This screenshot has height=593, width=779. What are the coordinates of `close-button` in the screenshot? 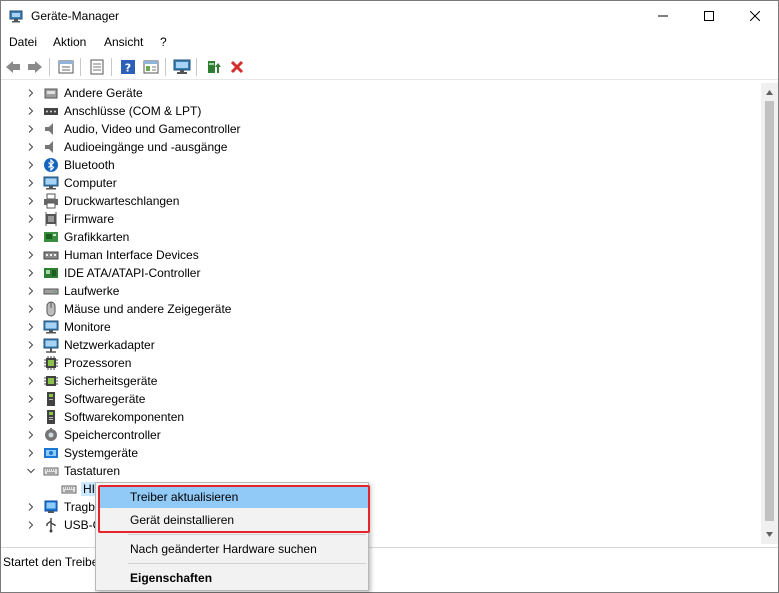 It's located at (755, 16).